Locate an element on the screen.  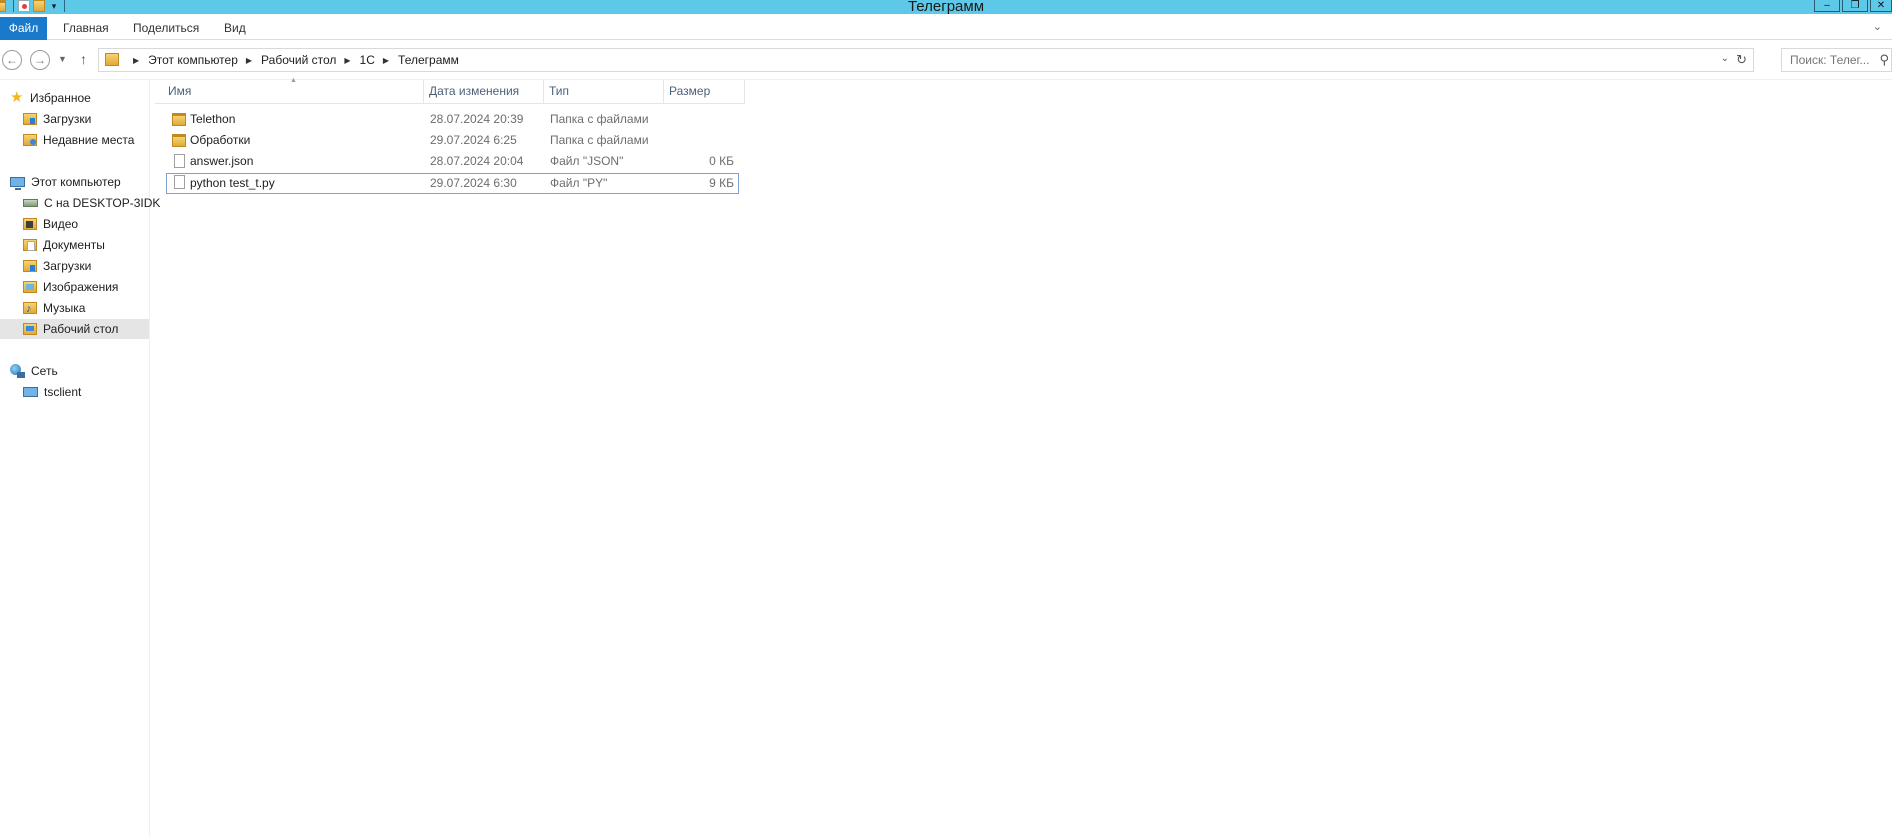
nav-item-label: tsclient is located at coordinates (63, 392).